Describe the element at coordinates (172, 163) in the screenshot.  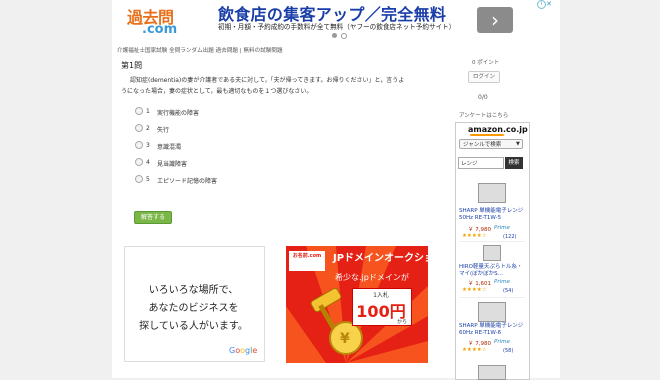
I see `option-label: 見当識障害` at that location.